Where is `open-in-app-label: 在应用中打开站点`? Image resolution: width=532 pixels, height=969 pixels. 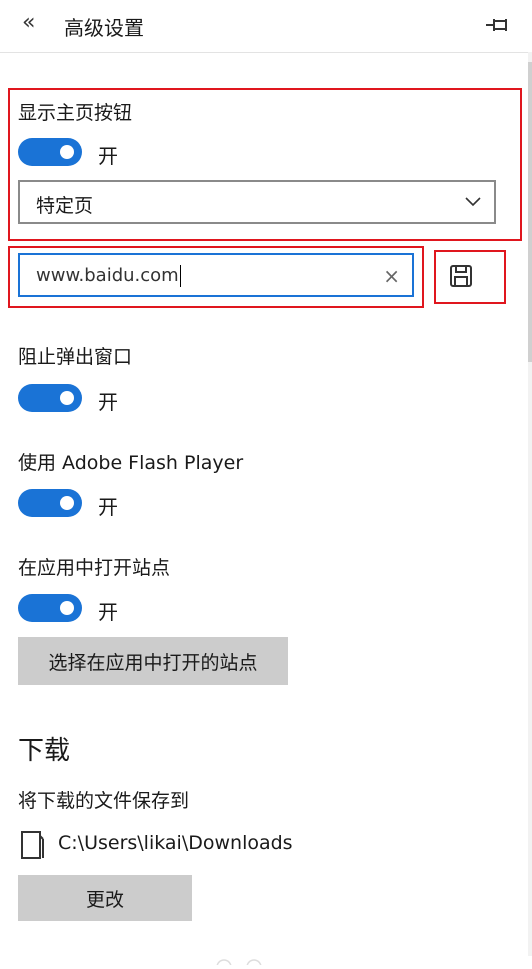
open-in-app-label: 在应用中打开站点 is located at coordinates (94, 568).